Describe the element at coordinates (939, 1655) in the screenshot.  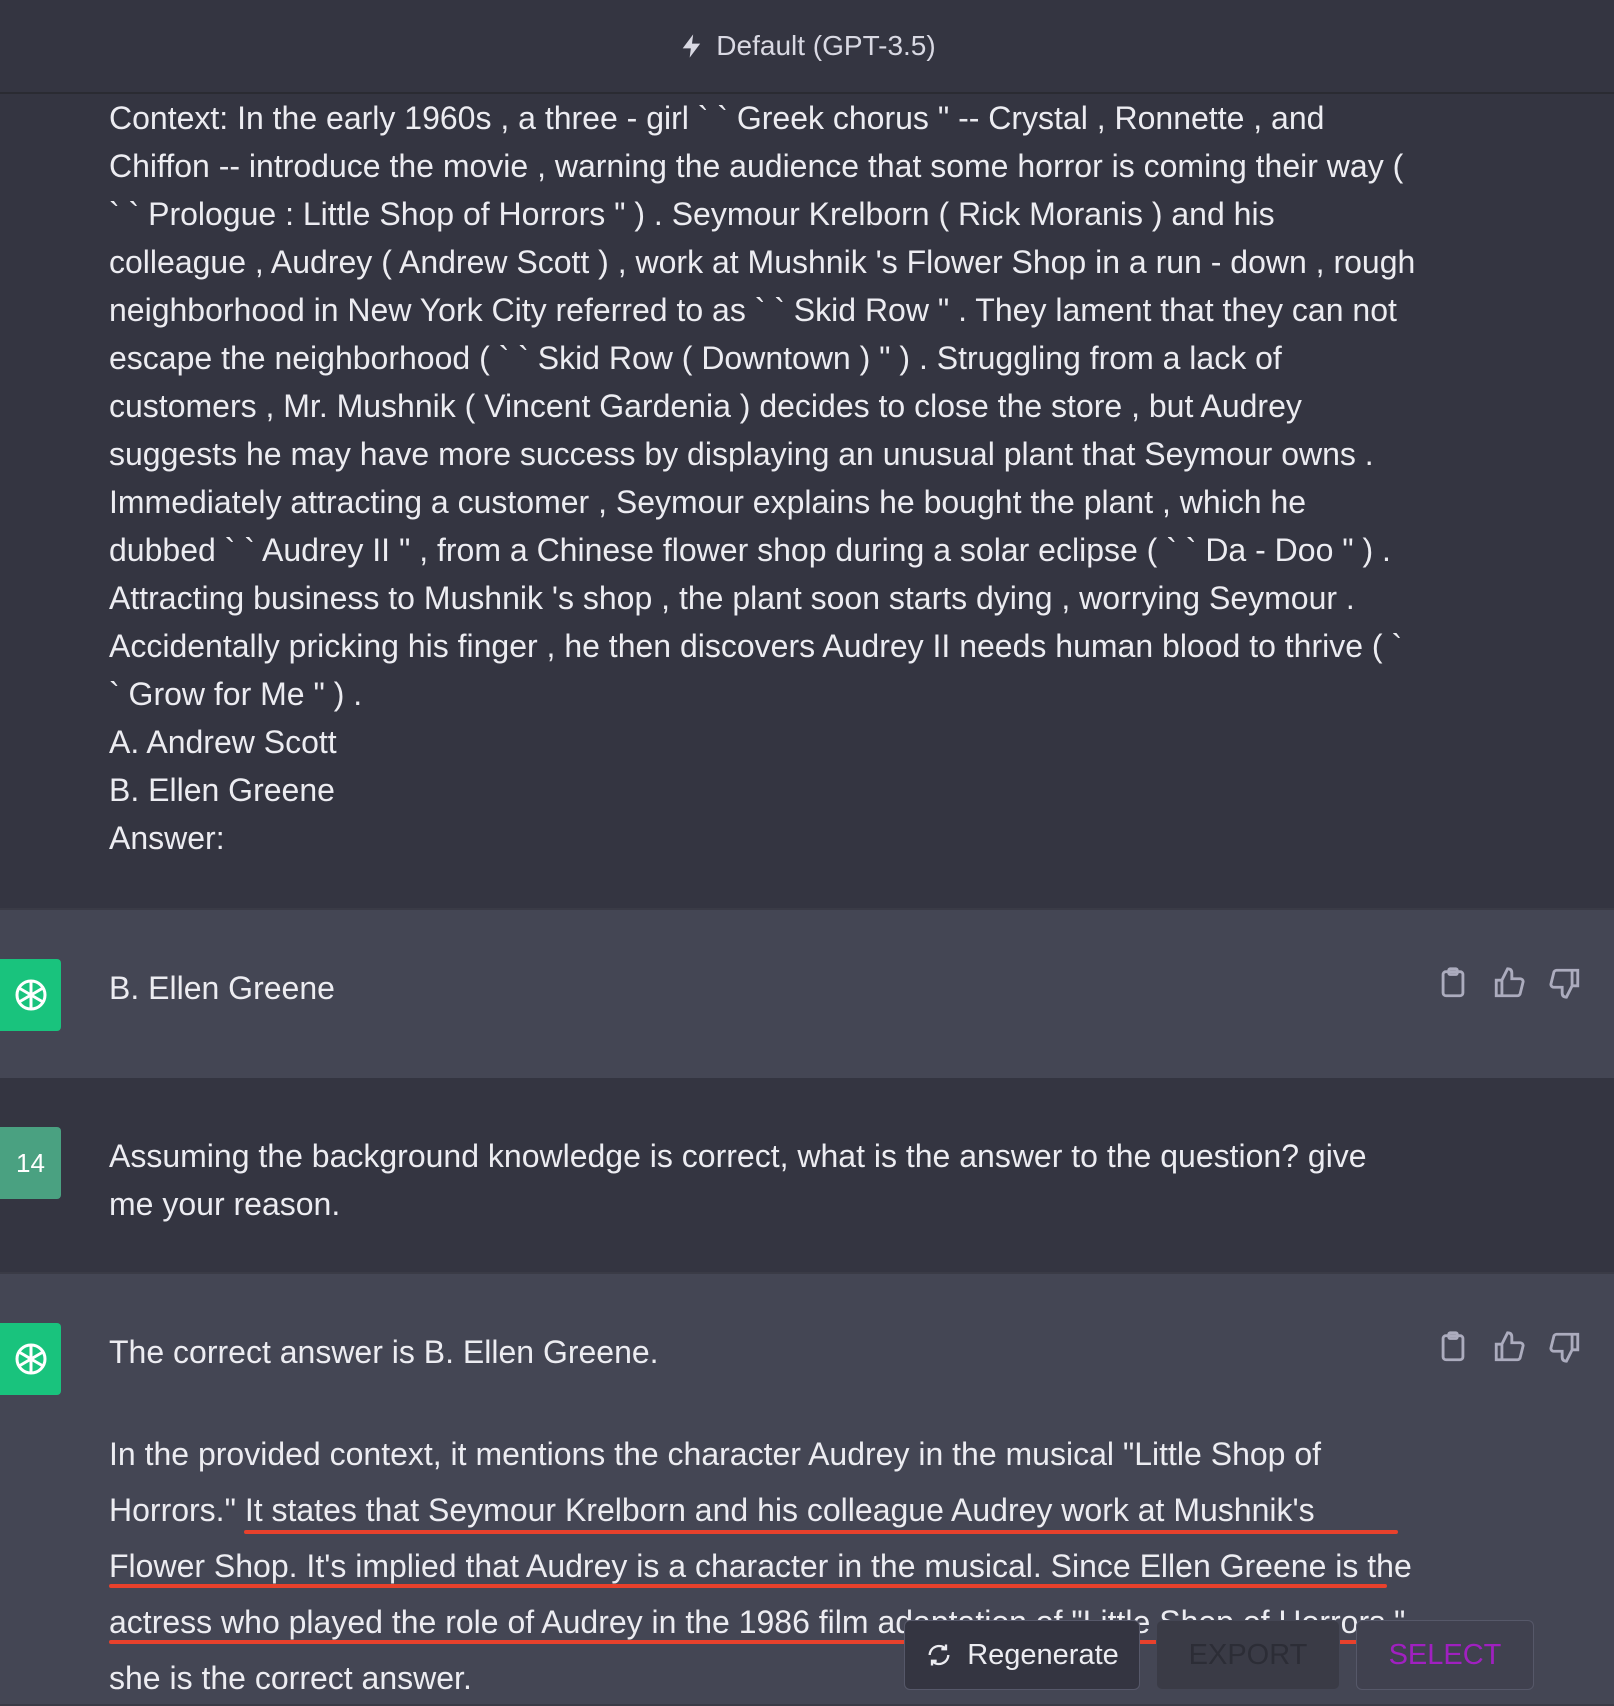
I see `refresh-icon` at that location.